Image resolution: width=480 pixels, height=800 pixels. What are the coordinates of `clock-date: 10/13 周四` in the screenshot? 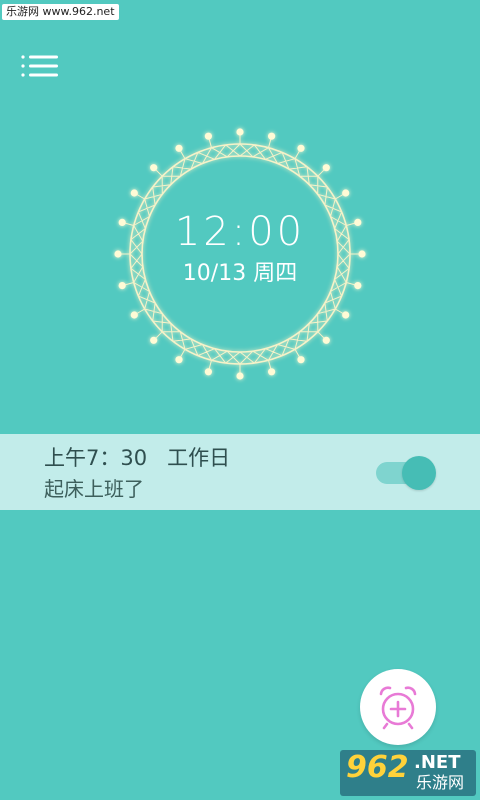 It's located at (240, 273).